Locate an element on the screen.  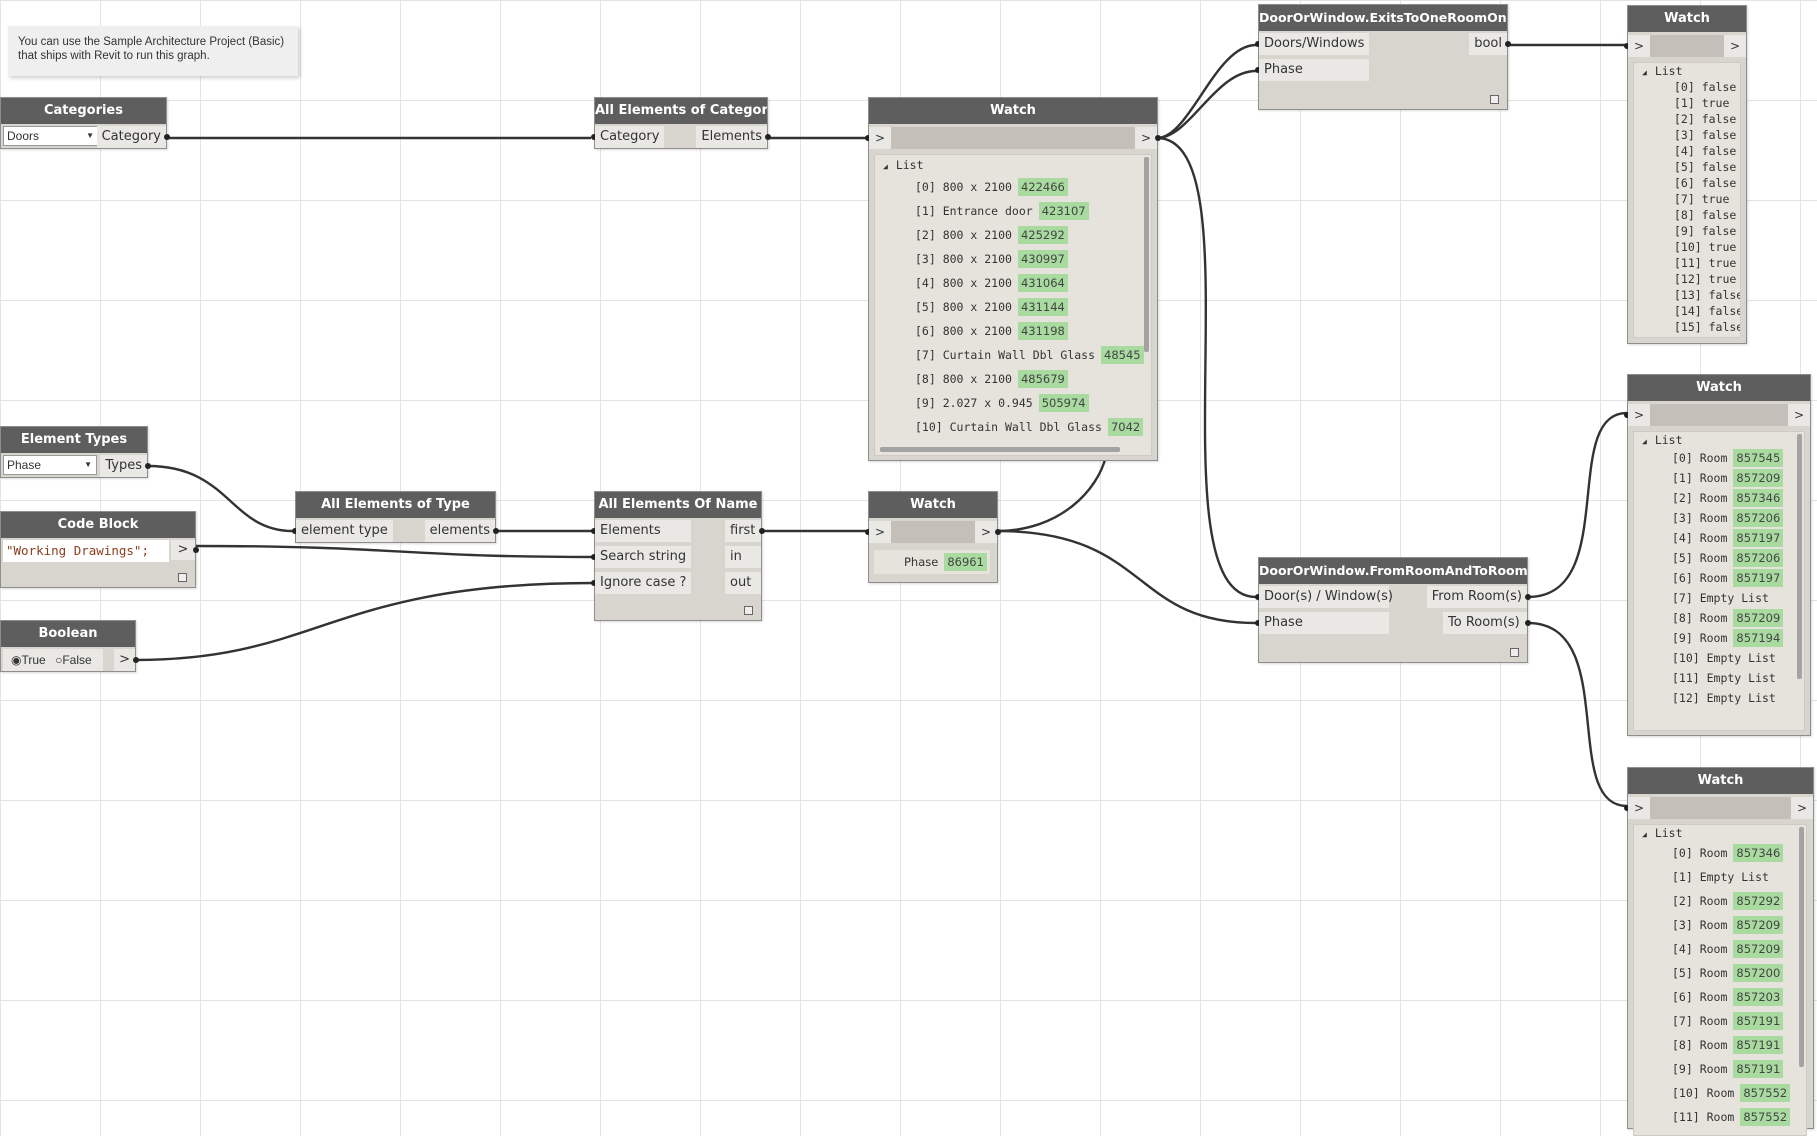
element-id-badge: 857203 is located at coordinates (1758, 997).